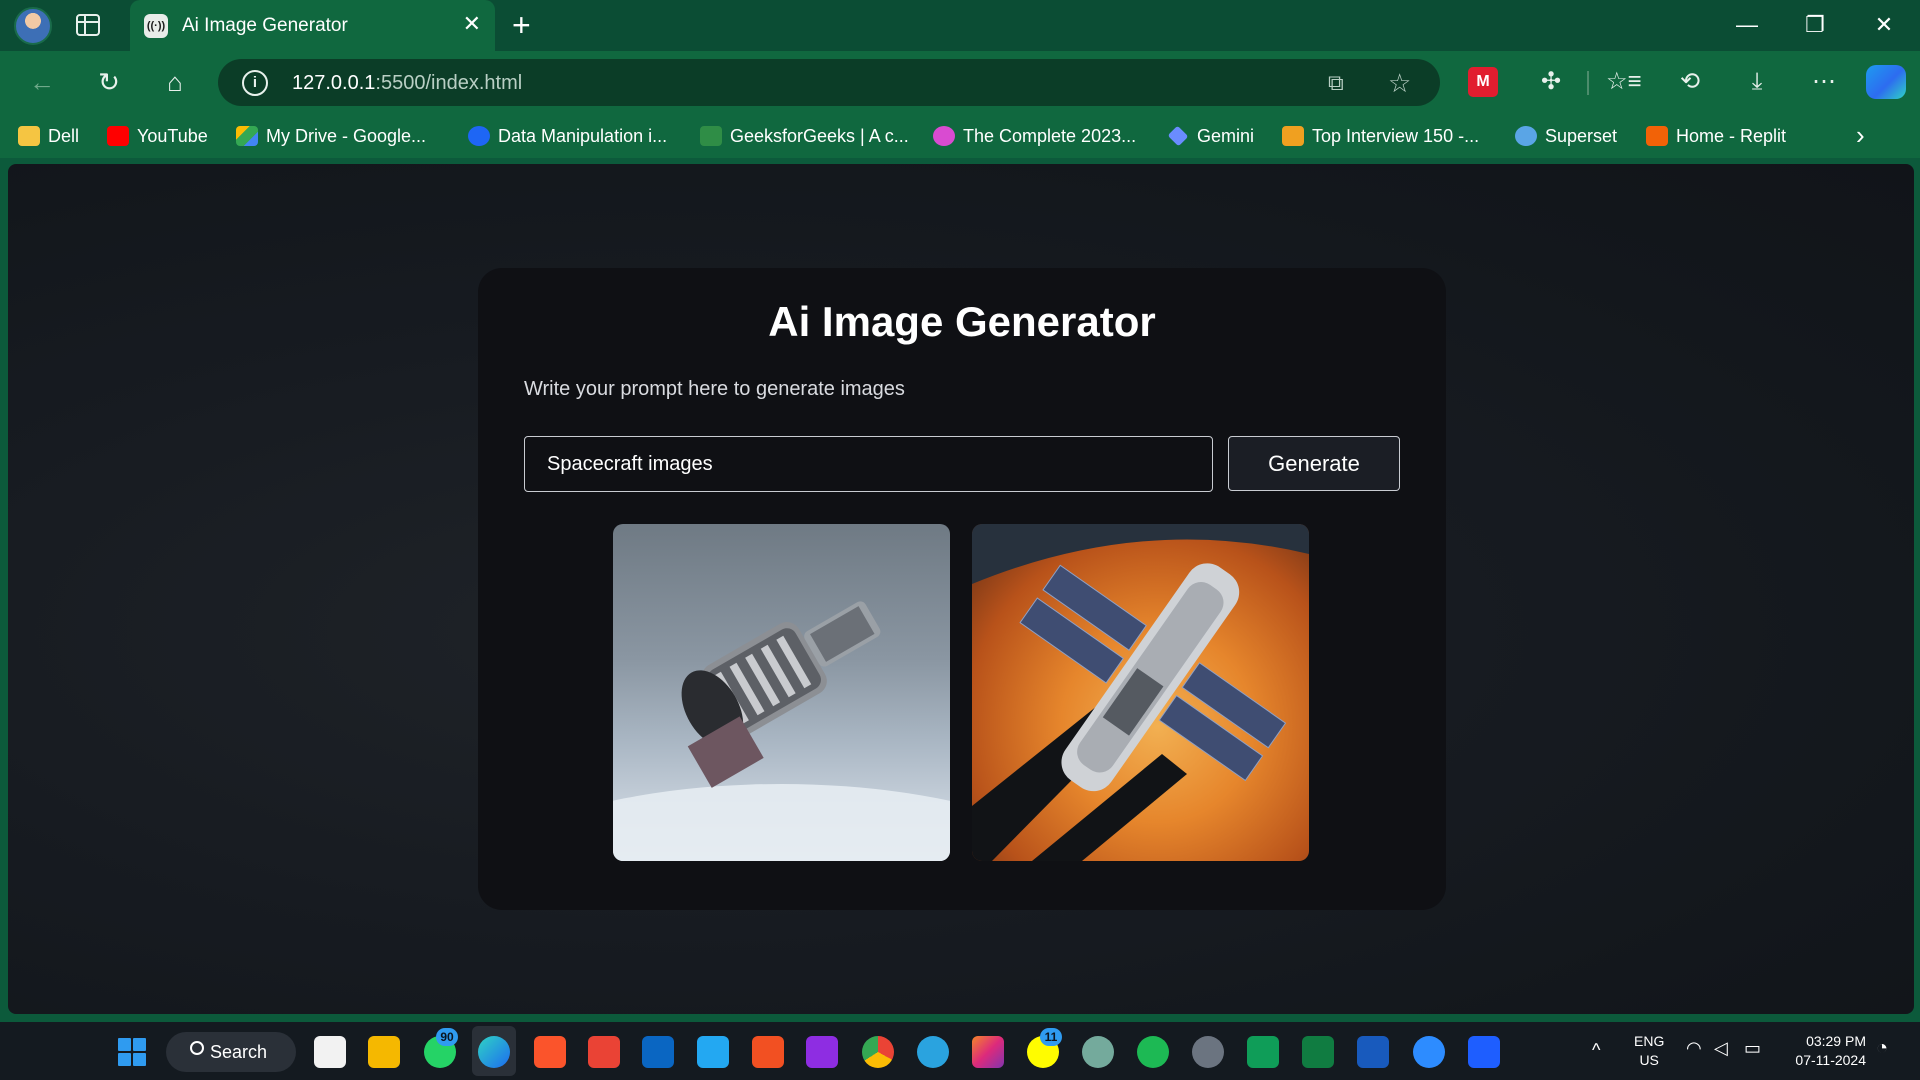 This screenshot has height=1080, width=1920. Describe the element at coordinates (1624, 82) in the screenshot. I see `favorites-icon: ☆≡` at that location.